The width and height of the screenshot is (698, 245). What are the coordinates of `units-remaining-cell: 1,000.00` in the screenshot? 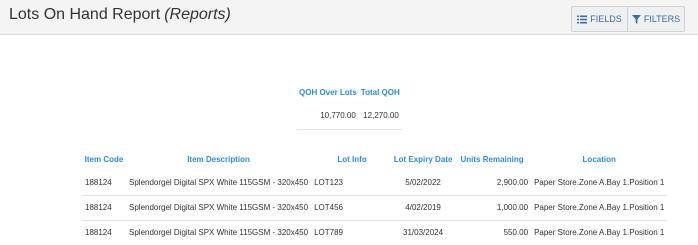 It's located at (492, 208).